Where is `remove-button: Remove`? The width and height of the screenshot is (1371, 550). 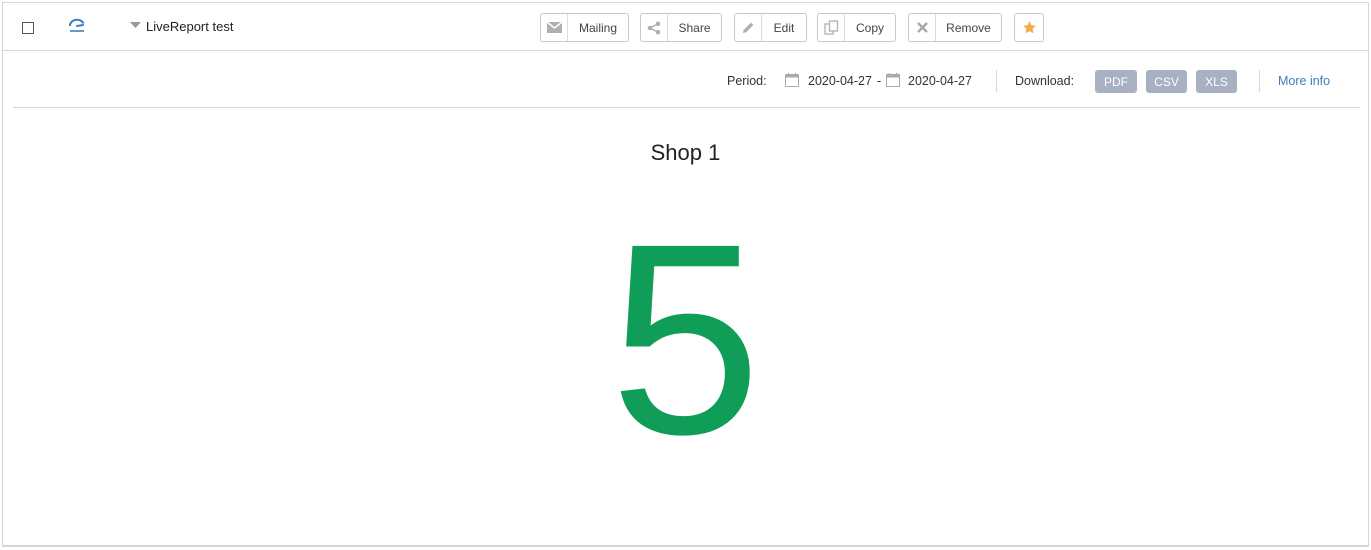 remove-button: Remove is located at coordinates (955, 27).